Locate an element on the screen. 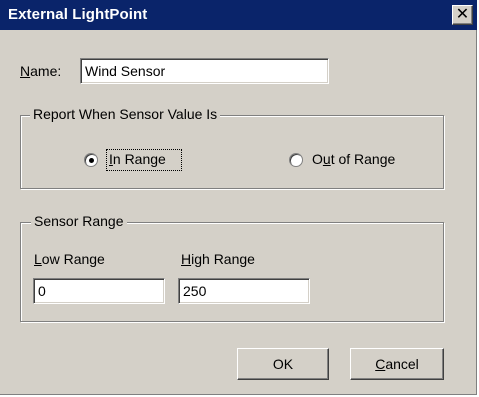  low-range-input: 0 is located at coordinates (99, 291).